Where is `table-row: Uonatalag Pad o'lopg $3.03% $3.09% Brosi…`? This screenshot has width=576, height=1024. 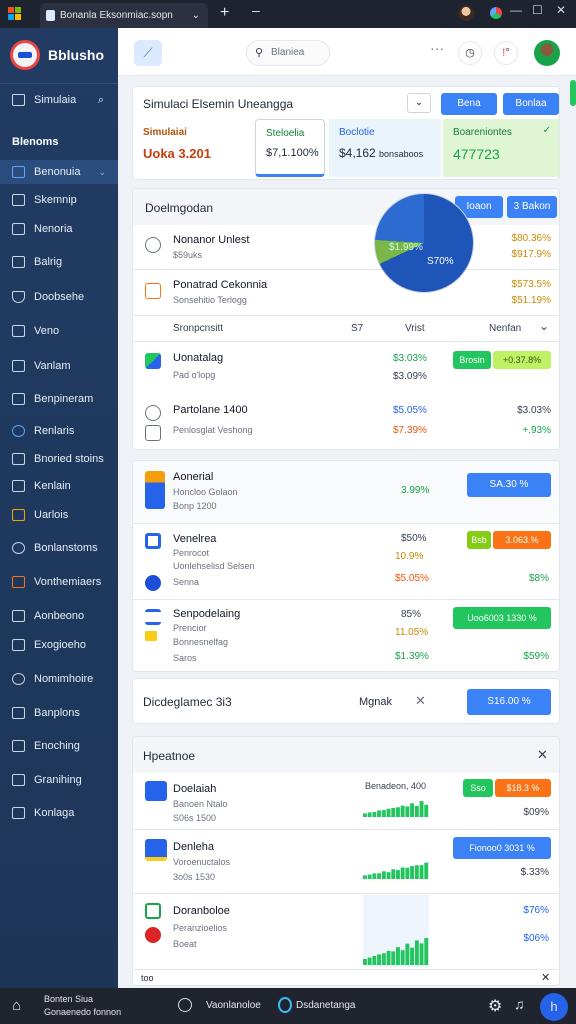
table-row: Uonatalag Pad o'lopg $3.03% $3.09% Brosi… is located at coordinates (346, 368).